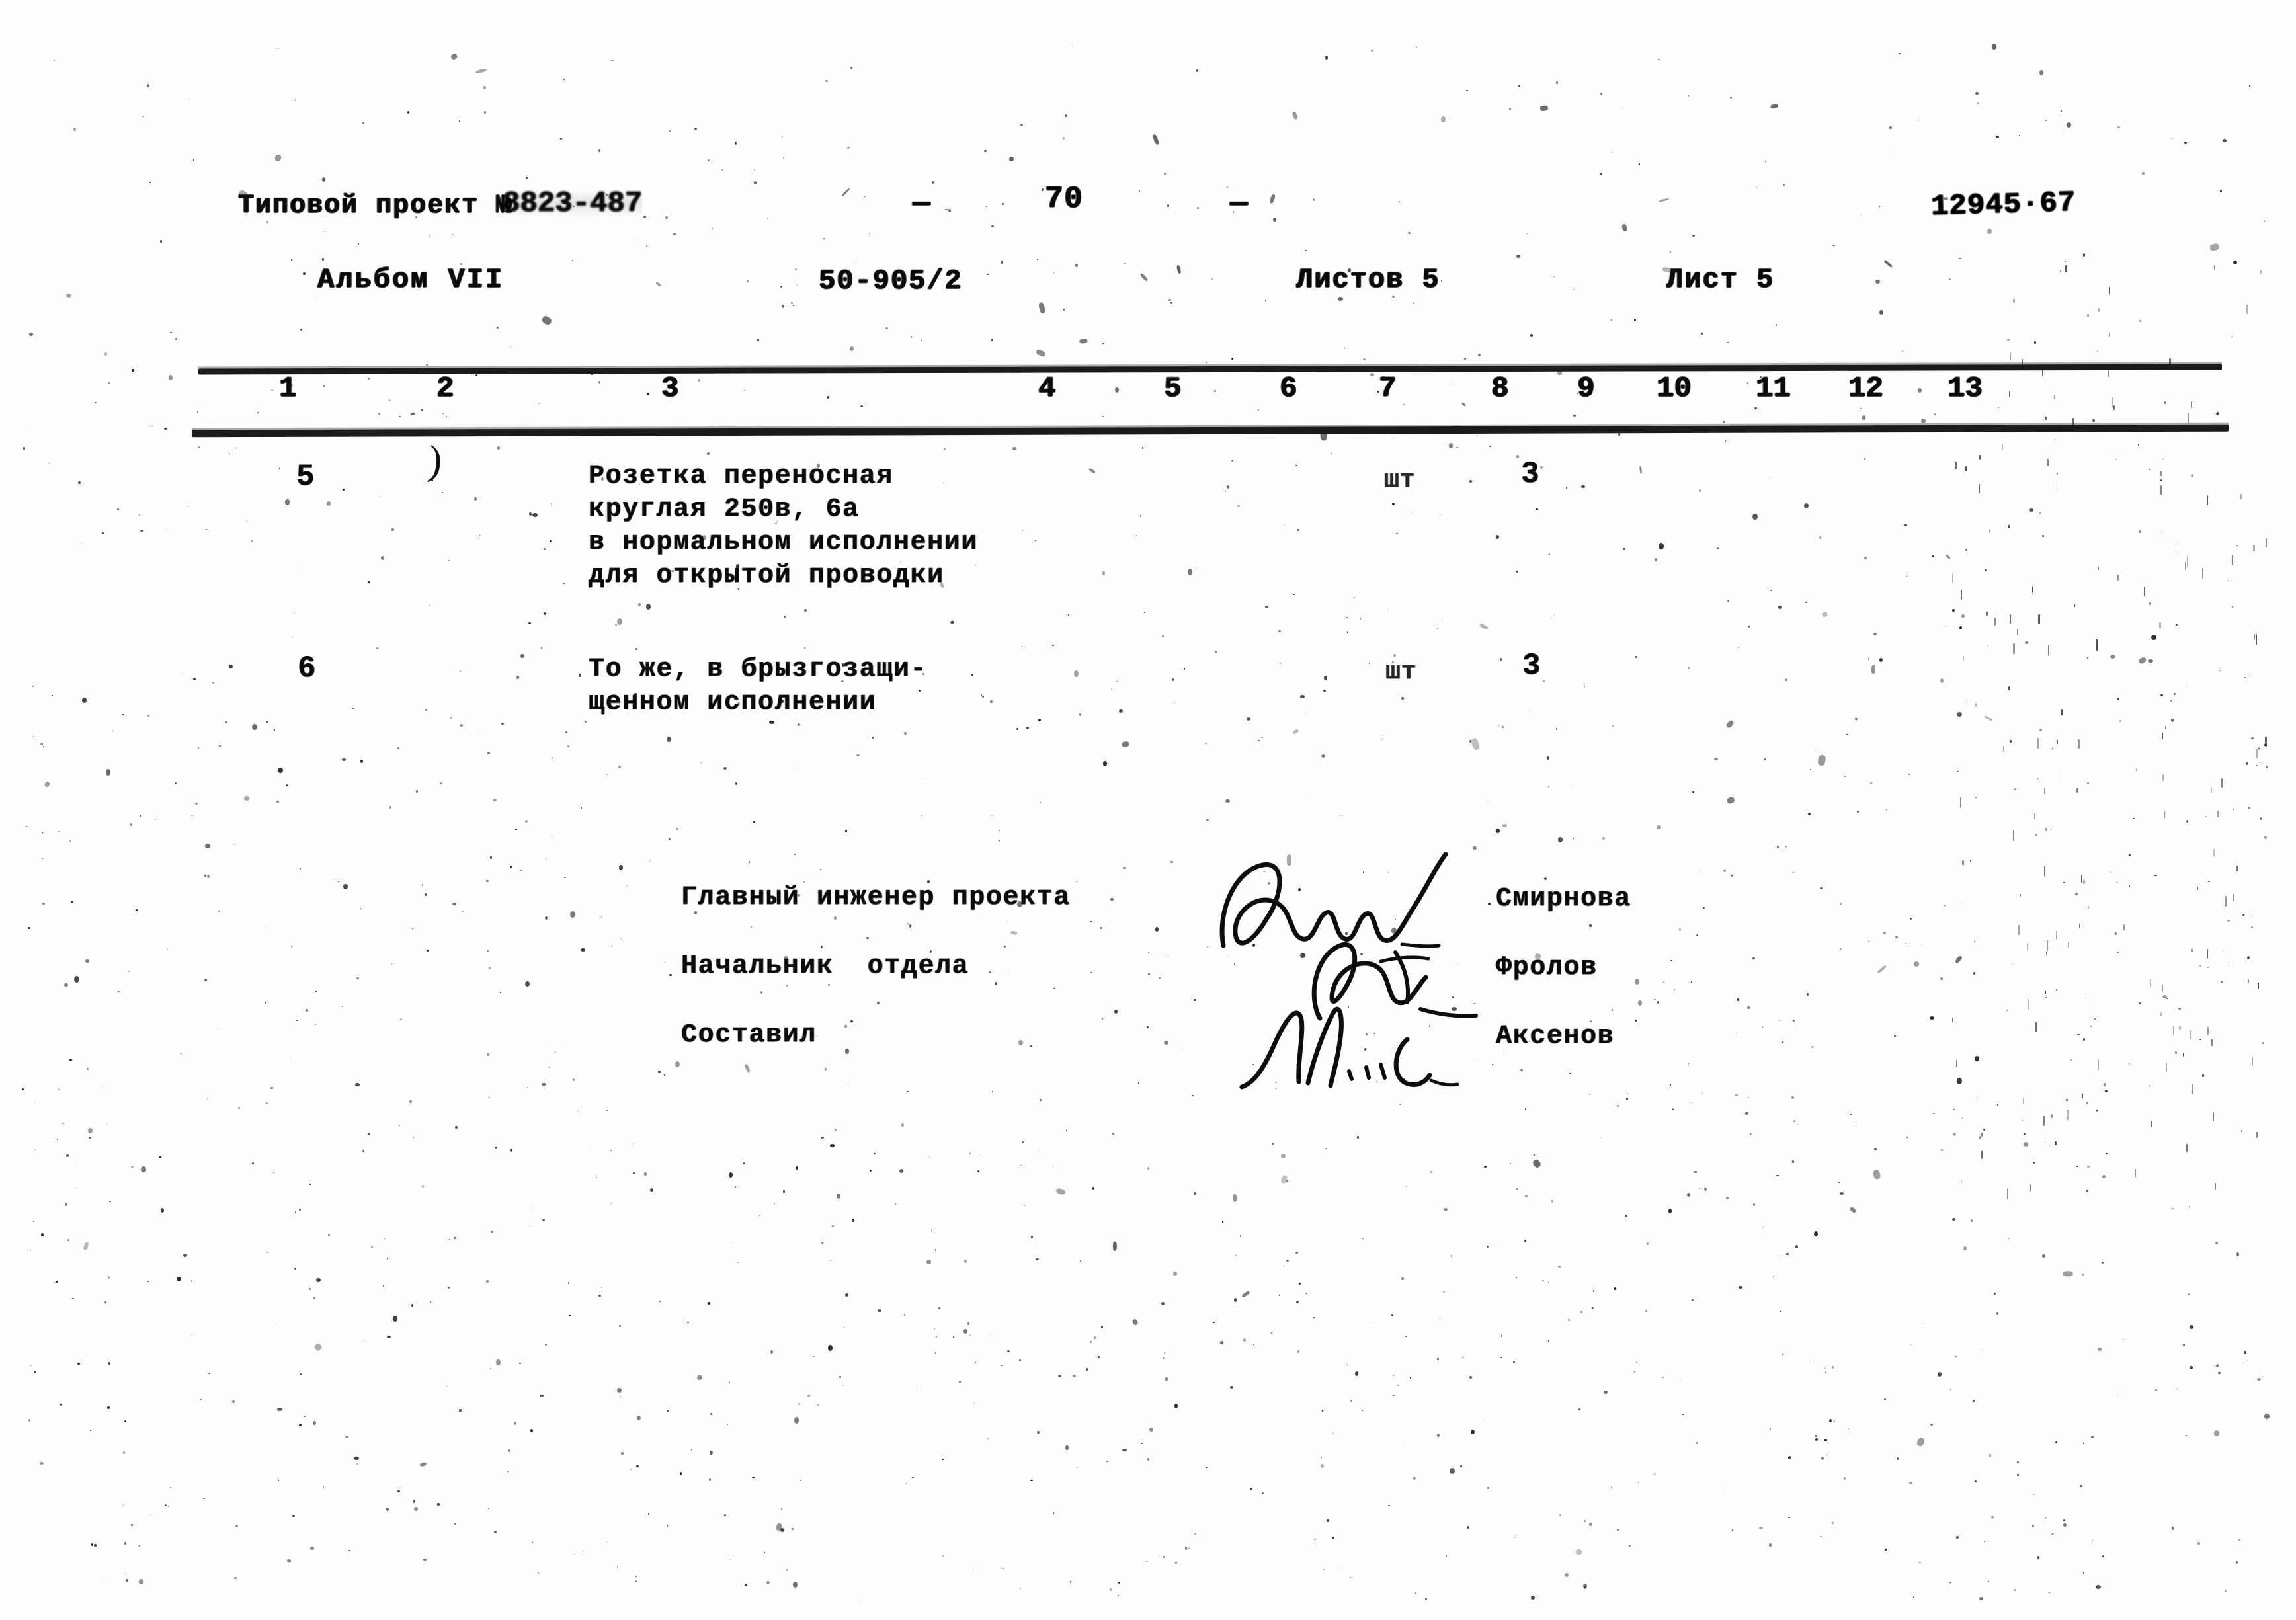 Image resolution: width=2296 pixels, height=1620 pixels. I want to click on table-column-number: 10, so click(1674, 389).